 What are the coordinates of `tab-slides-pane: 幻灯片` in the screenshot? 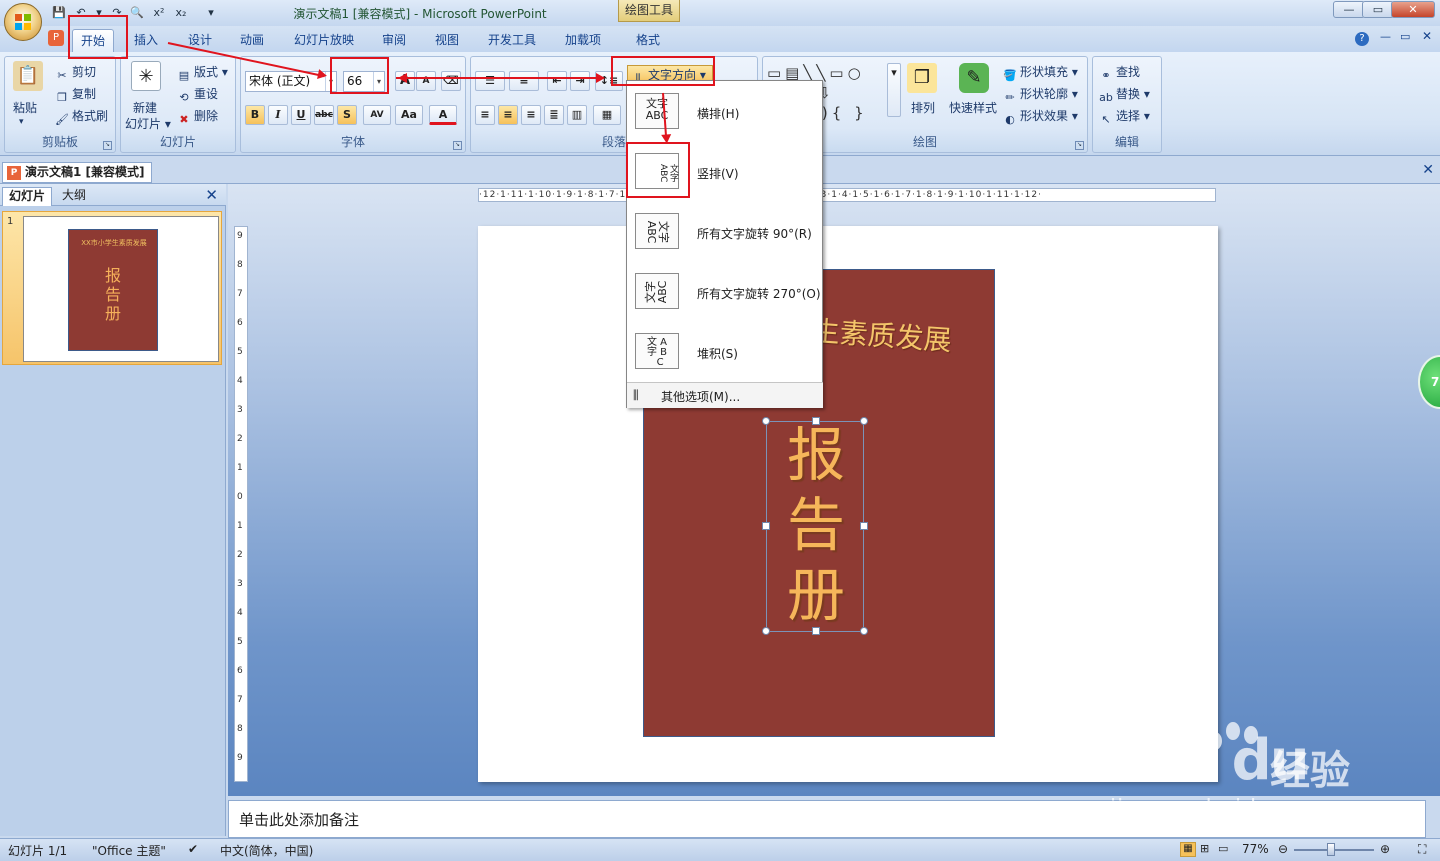 It's located at (27, 196).